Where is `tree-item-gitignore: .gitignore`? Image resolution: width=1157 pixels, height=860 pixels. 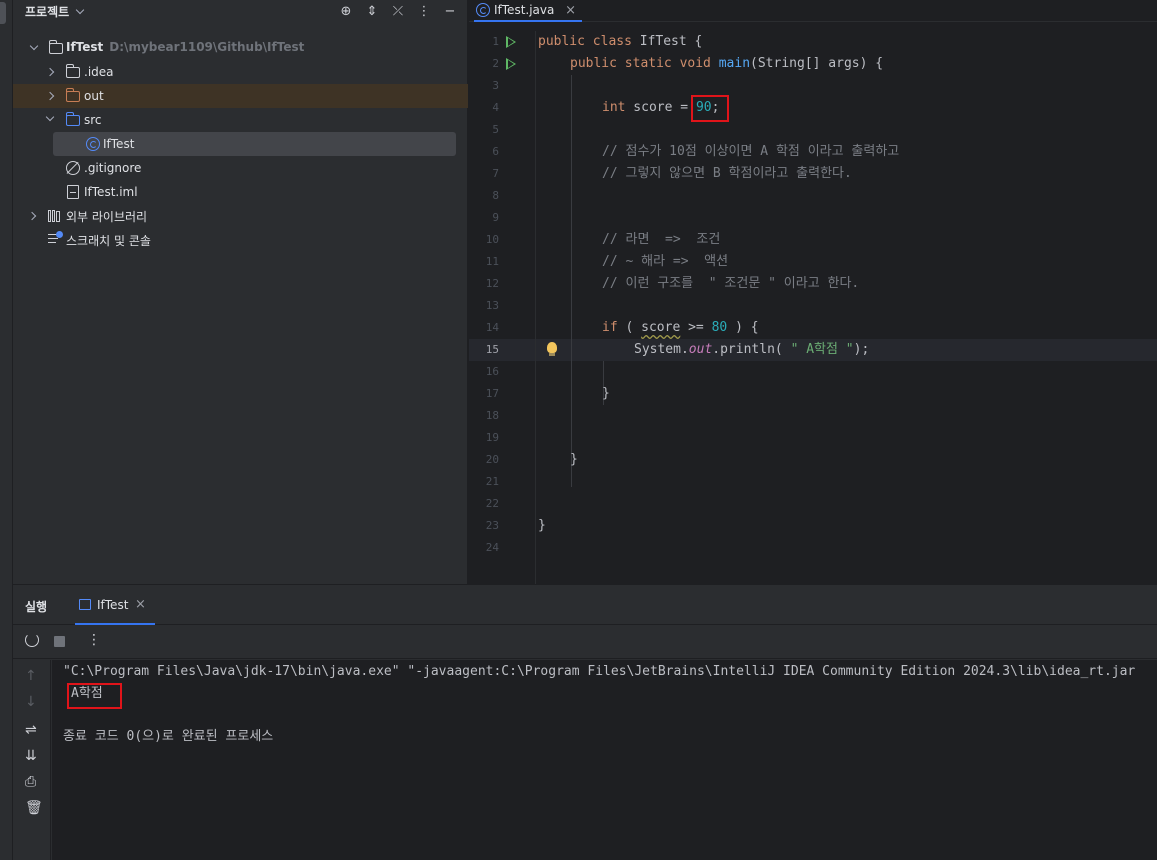 tree-item-gitignore: .gitignore is located at coordinates (240, 168).